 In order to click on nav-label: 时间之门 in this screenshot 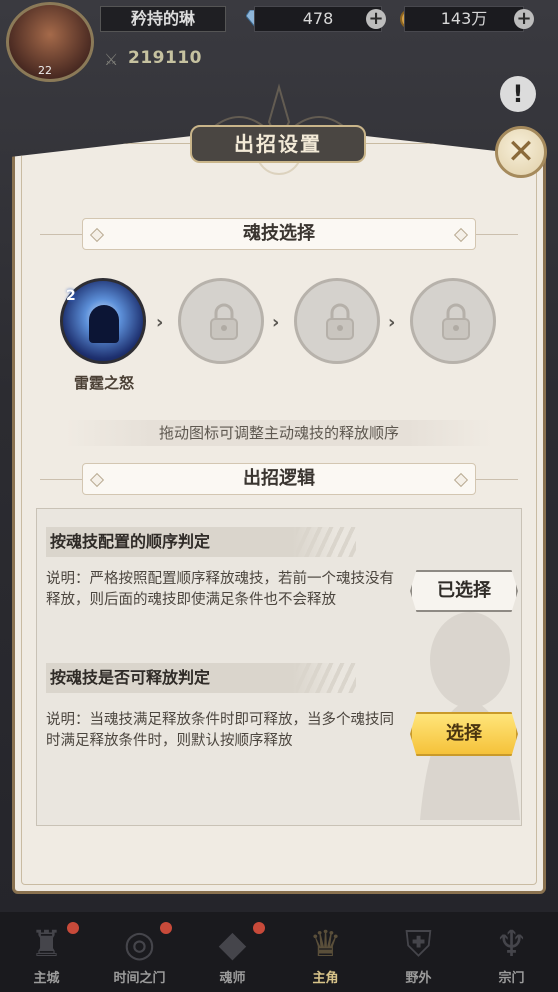, I will do `click(139, 978)`.